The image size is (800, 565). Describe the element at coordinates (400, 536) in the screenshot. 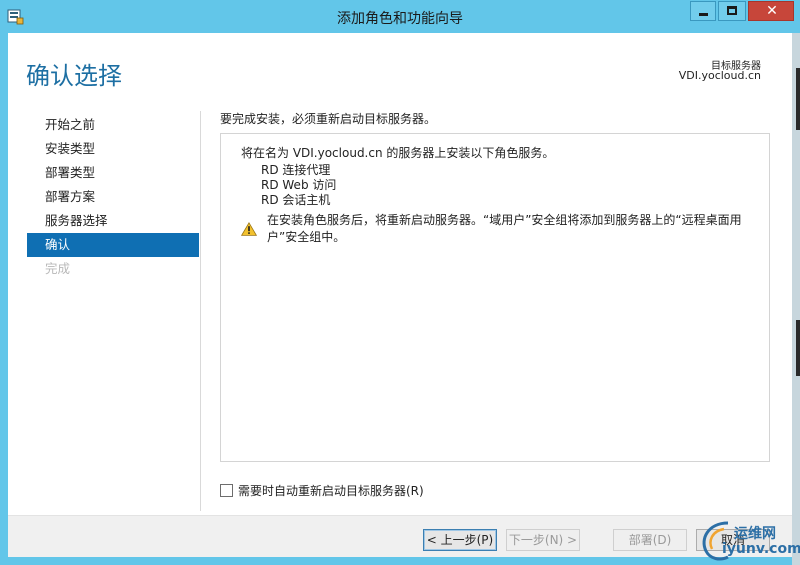

I see `wizard-footer: < 上一步(P) 下一步(N) > 部署(D) 取消` at that location.